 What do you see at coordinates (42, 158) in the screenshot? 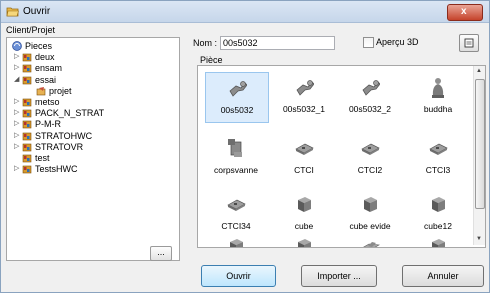
I see `tree-item-label: test` at bounding box center [42, 158].